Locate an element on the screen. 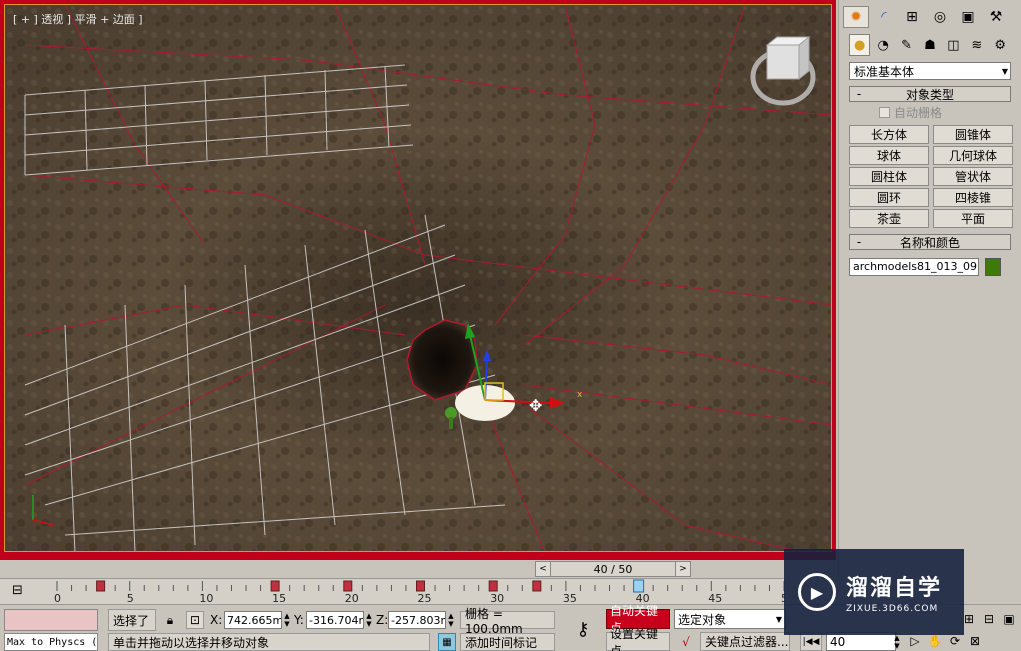 This screenshot has height=651, width=1021. box-button: 长方体 is located at coordinates (889, 134).